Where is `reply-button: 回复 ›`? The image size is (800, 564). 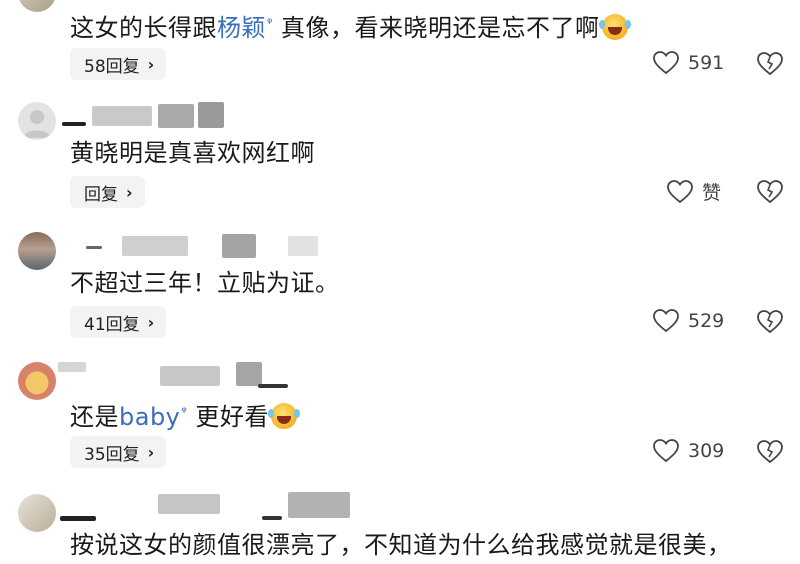
reply-button: 回复 › is located at coordinates (107, 192).